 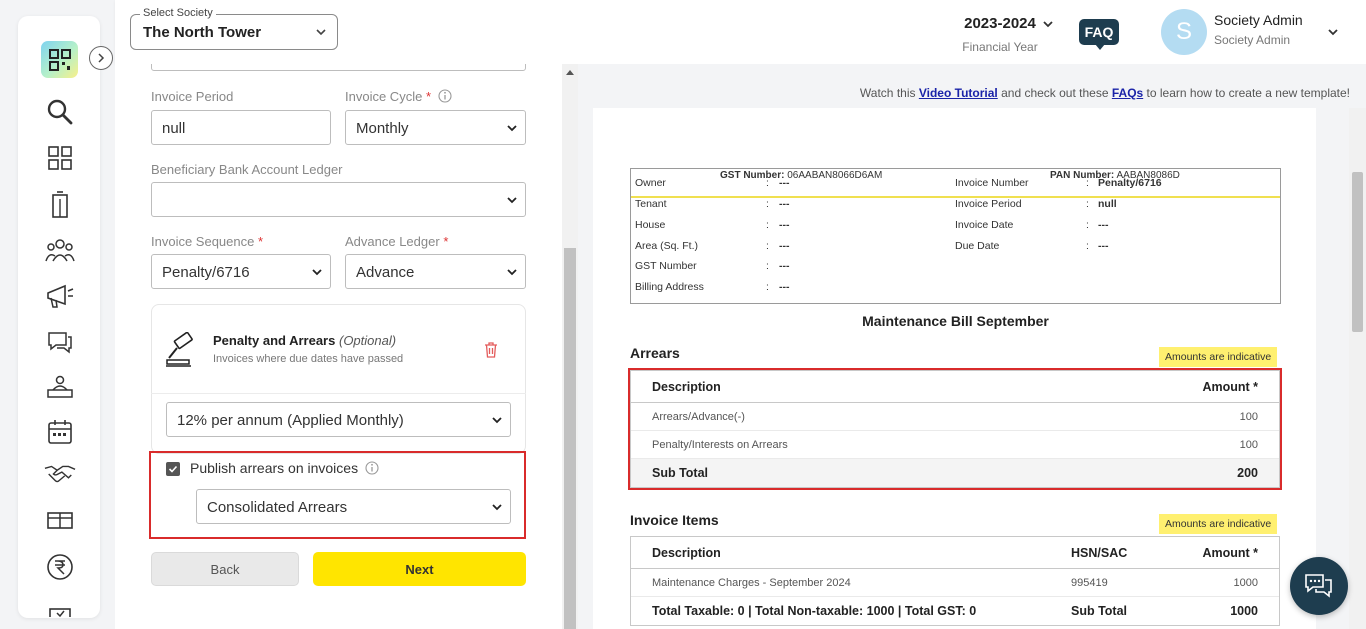 I want to click on arrears-mode-select: Consolidated Arrears, so click(x=353, y=506).